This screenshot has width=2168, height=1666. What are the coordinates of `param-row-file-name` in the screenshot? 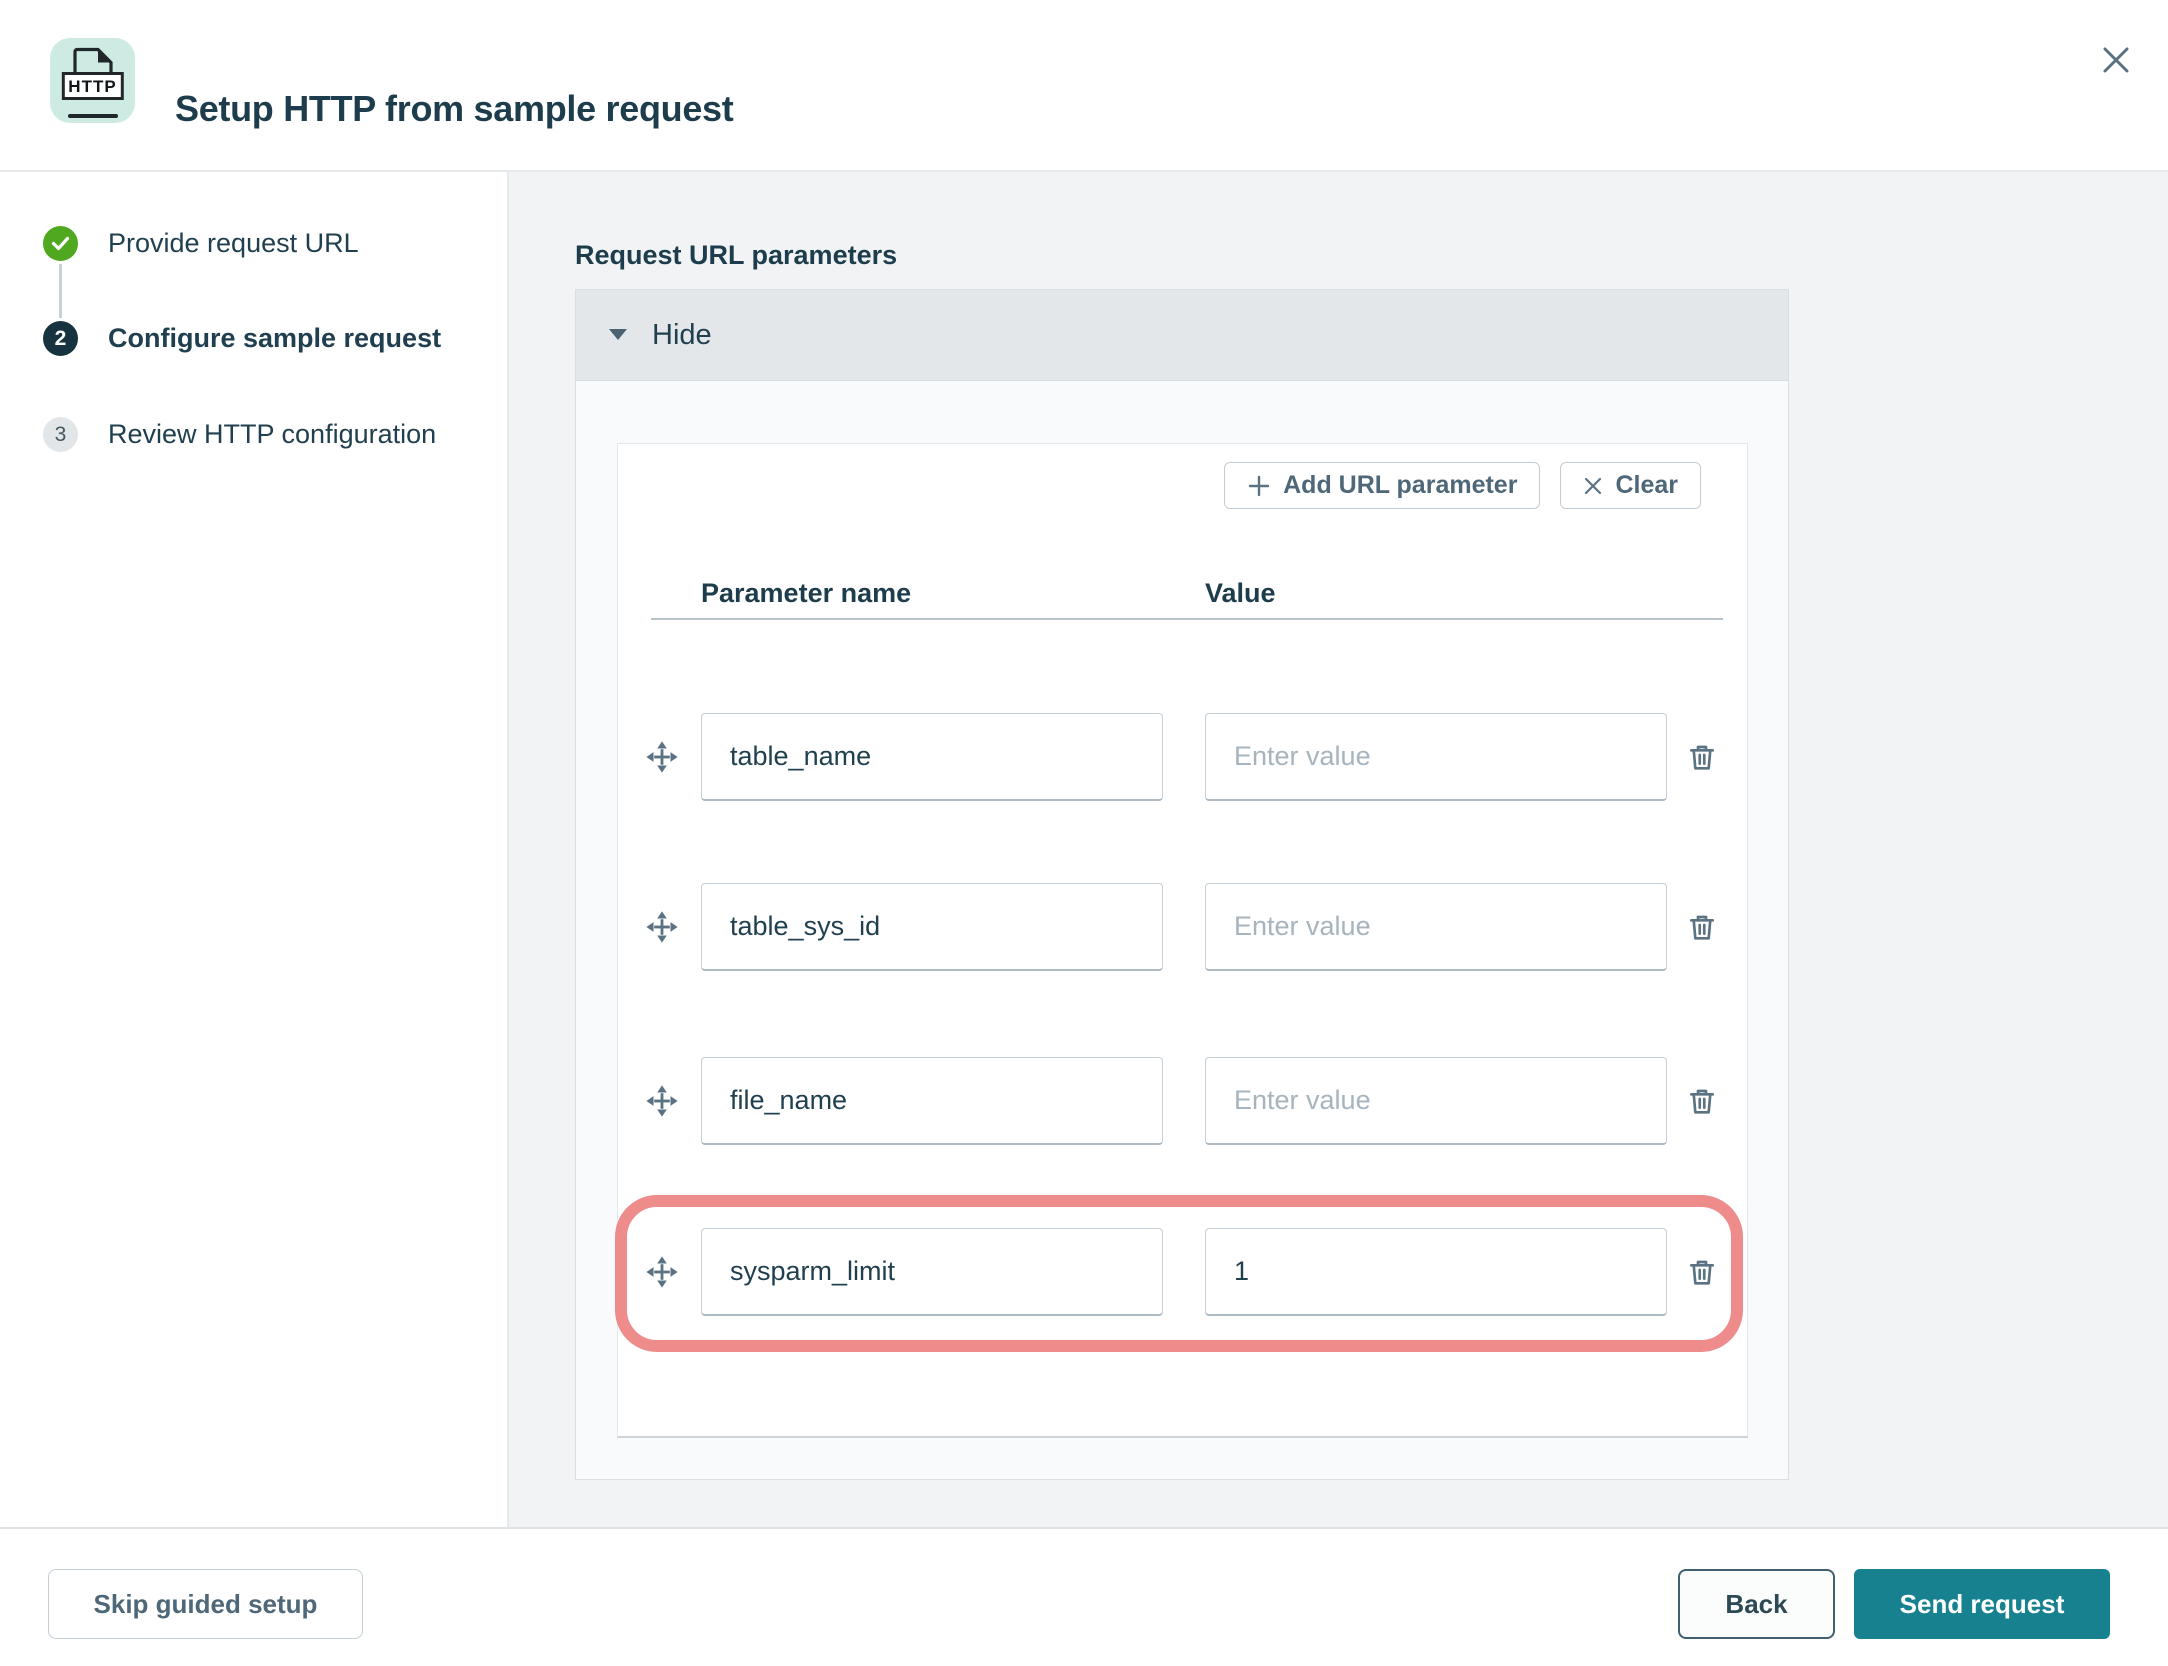 It's located at (1182, 1101).